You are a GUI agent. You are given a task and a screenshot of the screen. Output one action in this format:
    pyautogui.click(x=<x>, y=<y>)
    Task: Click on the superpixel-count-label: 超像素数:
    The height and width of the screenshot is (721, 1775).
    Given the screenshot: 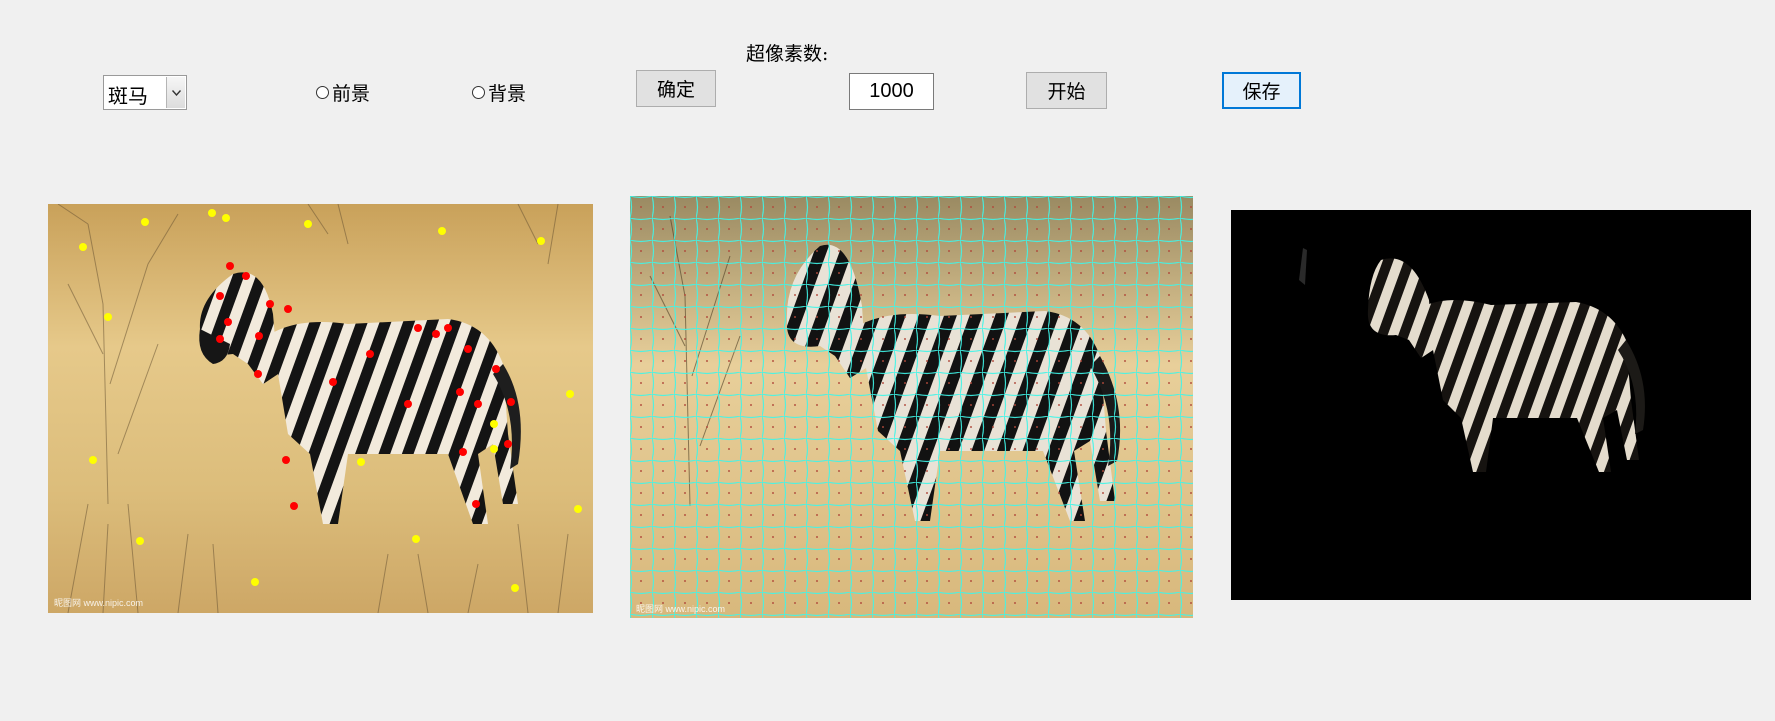 What is the action you would take?
    pyautogui.click(x=787, y=54)
    